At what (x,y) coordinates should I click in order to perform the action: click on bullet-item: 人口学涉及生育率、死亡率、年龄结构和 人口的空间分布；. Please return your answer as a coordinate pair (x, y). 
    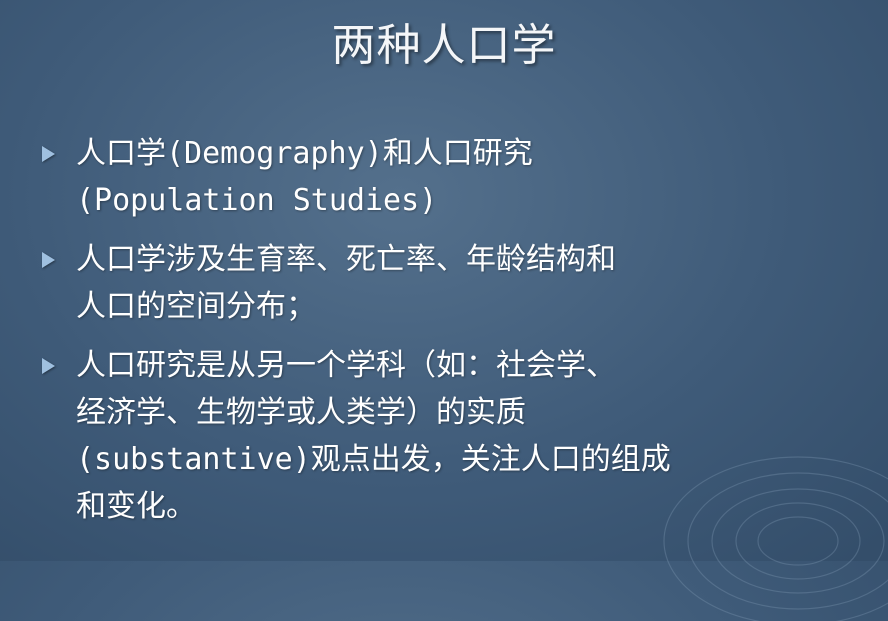
    Looking at the image, I should click on (450, 283).